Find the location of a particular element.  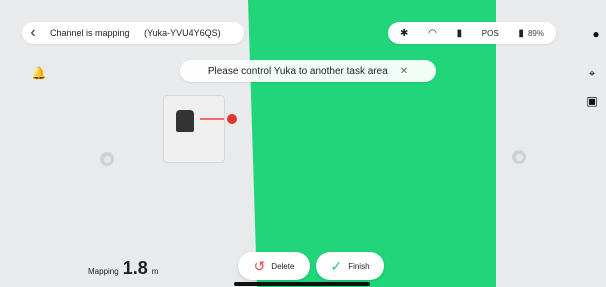

status-bar: ✱ ◠ ▮ POS ▮ 89% is located at coordinates (472, 33).